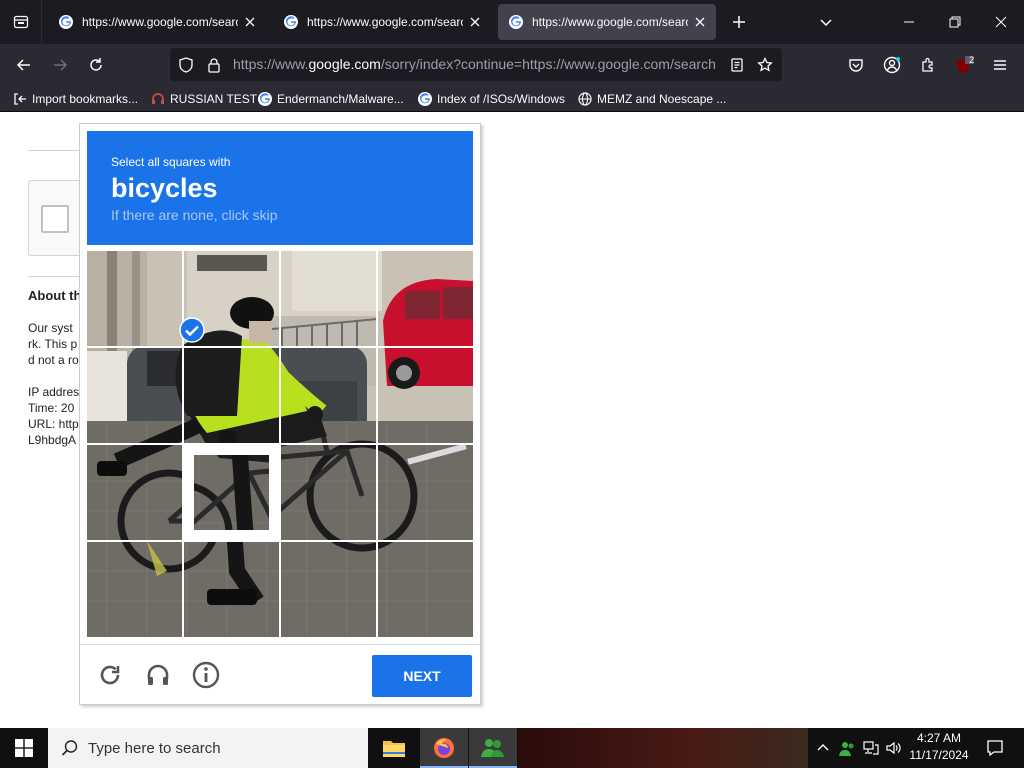 The height and width of the screenshot is (768, 1024). I want to click on extensions-button, so click(928, 65).